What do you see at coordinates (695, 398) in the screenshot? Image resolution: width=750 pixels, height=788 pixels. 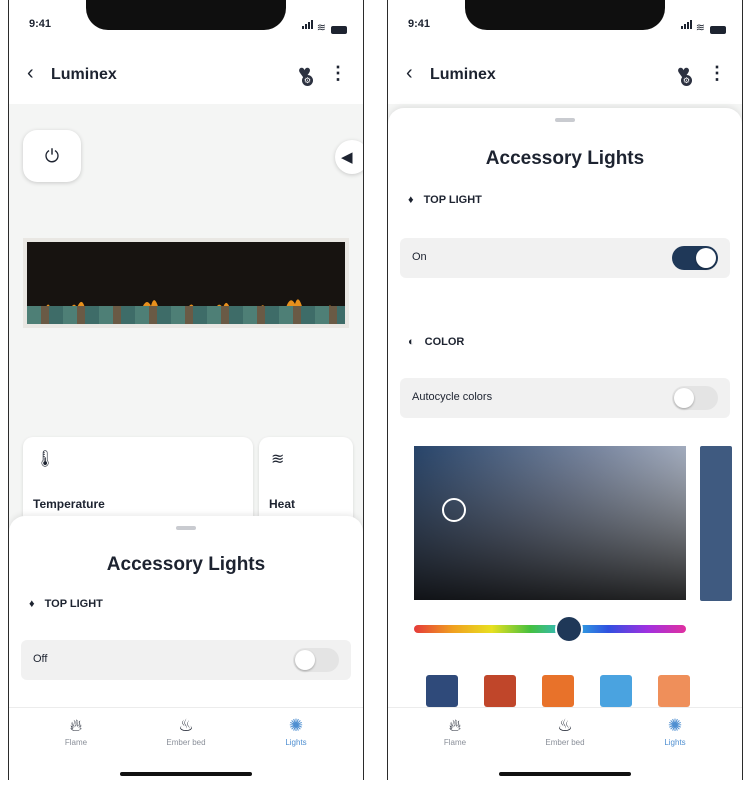 I see `autocycle-toggle` at bounding box center [695, 398].